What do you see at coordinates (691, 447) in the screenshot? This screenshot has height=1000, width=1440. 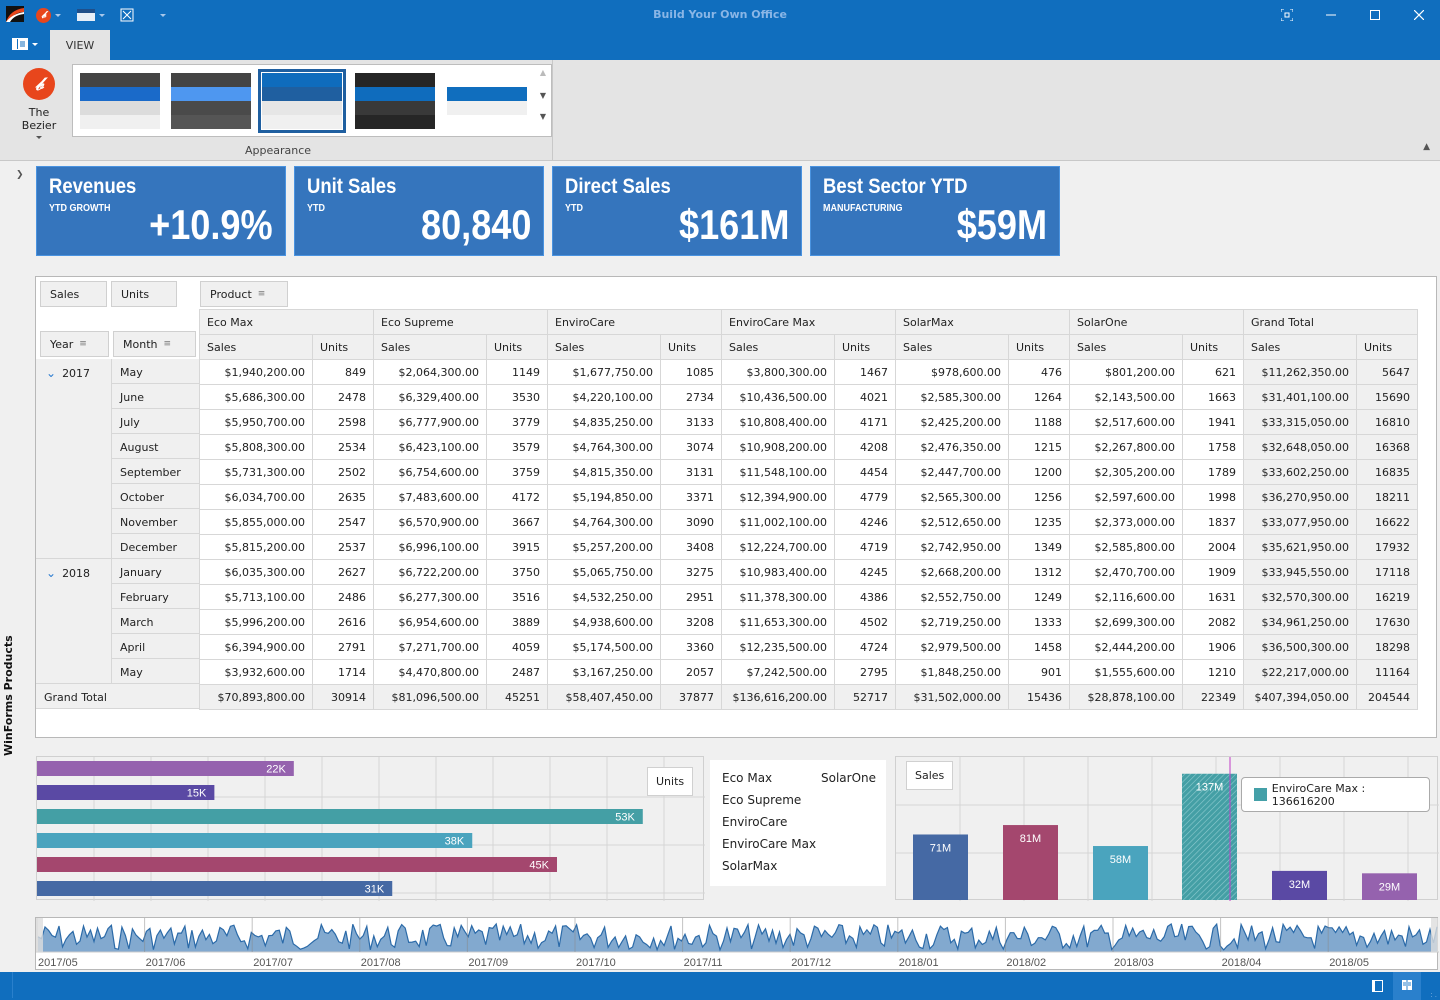 I see `data-cell: 3074` at bounding box center [691, 447].